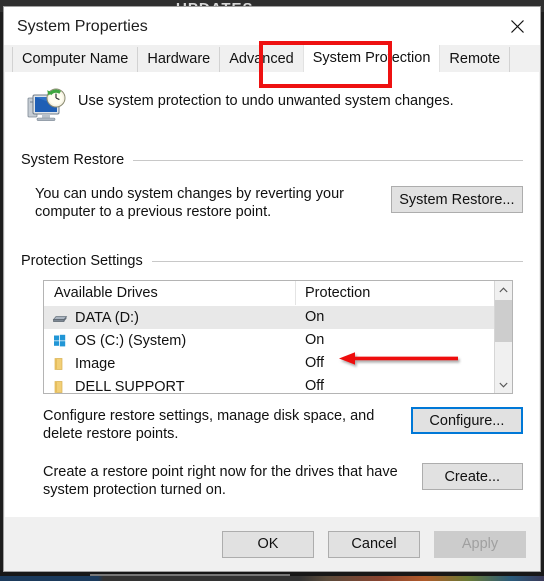  Describe the element at coordinates (46, 107) in the screenshot. I see `system-restore-icon` at that location.